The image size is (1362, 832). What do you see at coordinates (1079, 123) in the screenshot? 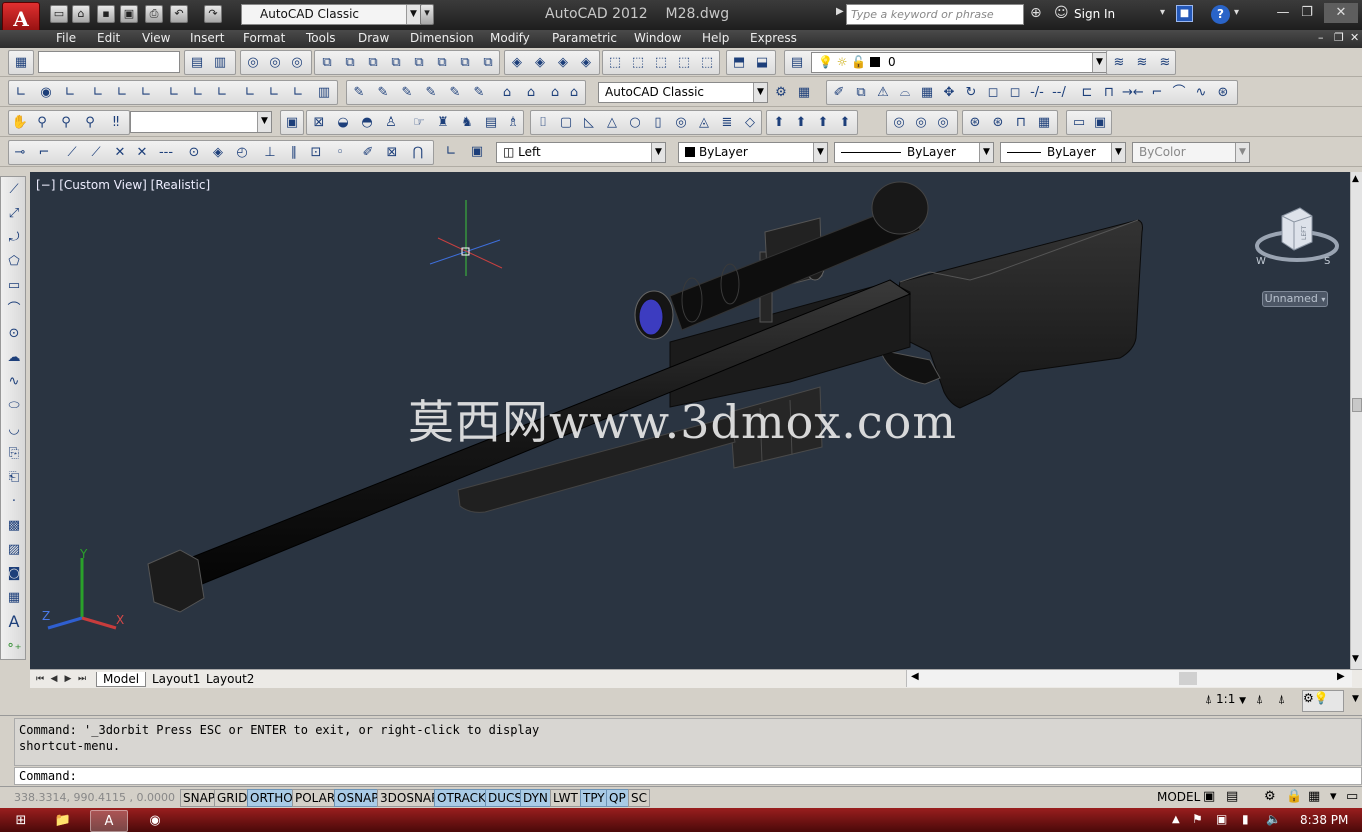
I see `text-window-icon: ▭` at bounding box center [1079, 123].